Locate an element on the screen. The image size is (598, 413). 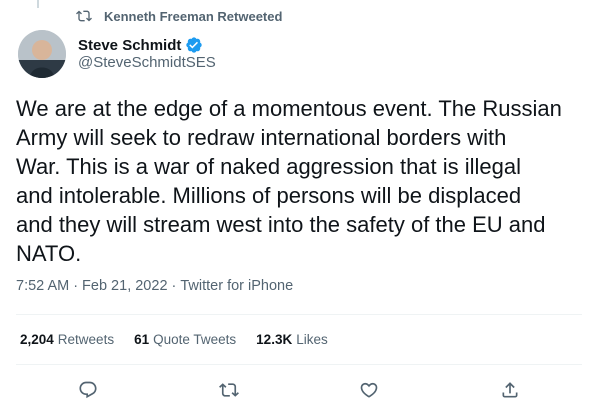
retweets-label: Retweets is located at coordinates (86, 339).